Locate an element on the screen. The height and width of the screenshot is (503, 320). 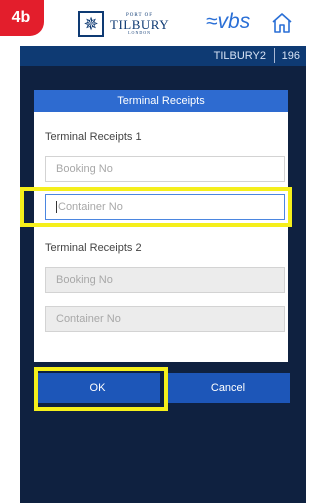
section-label-1: Terminal Receipts 1 is located at coordinates (93, 137).